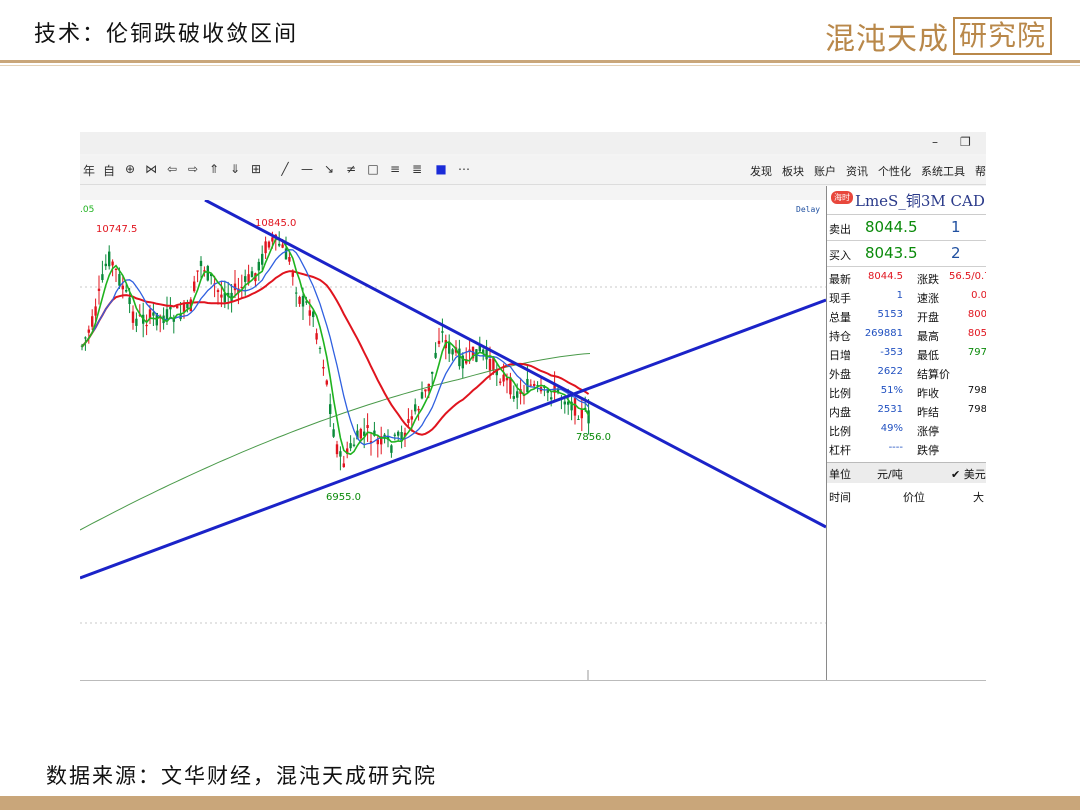 The image size is (1080, 810). What do you see at coordinates (373, 169) in the screenshot?
I see `tool-rectangle-icon: □` at bounding box center [373, 169].